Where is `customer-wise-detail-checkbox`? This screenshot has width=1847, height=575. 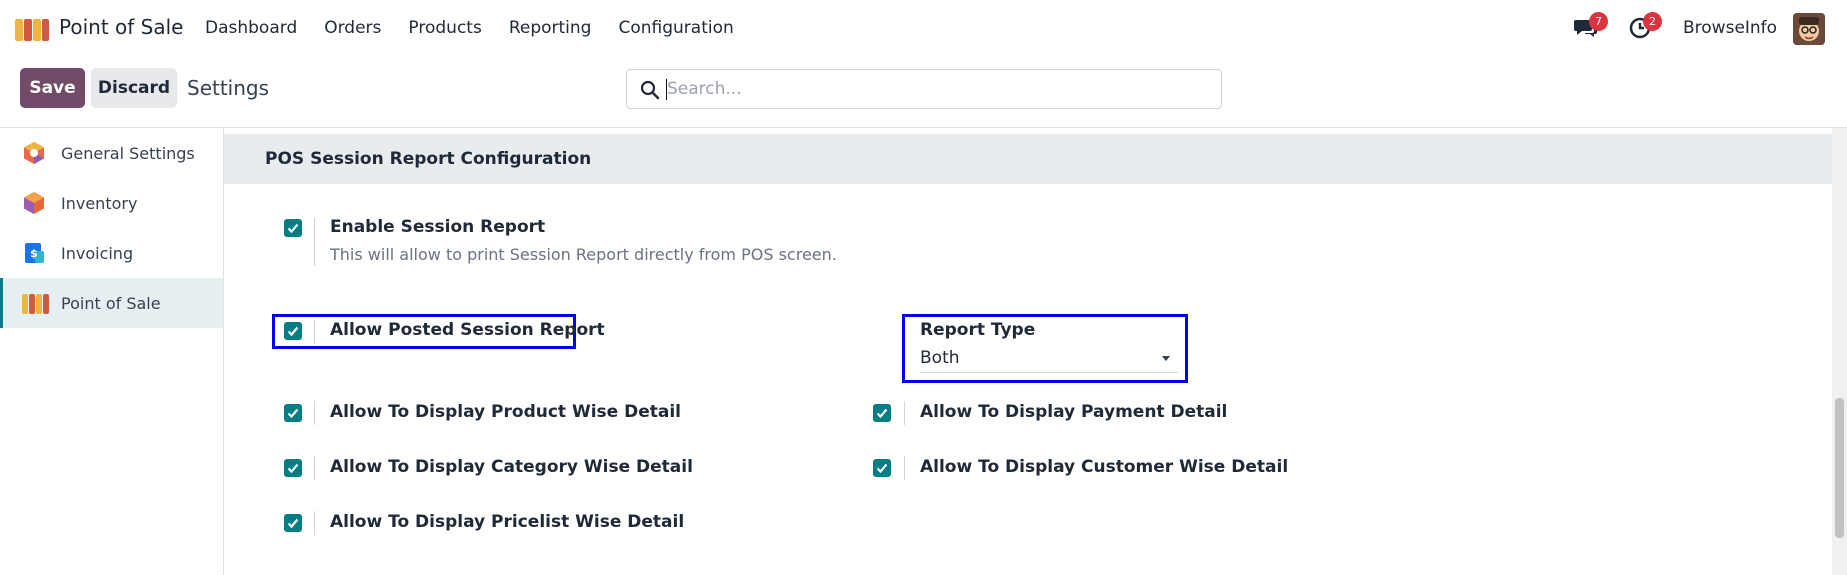 customer-wise-detail-checkbox is located at coordinates (882, 468).